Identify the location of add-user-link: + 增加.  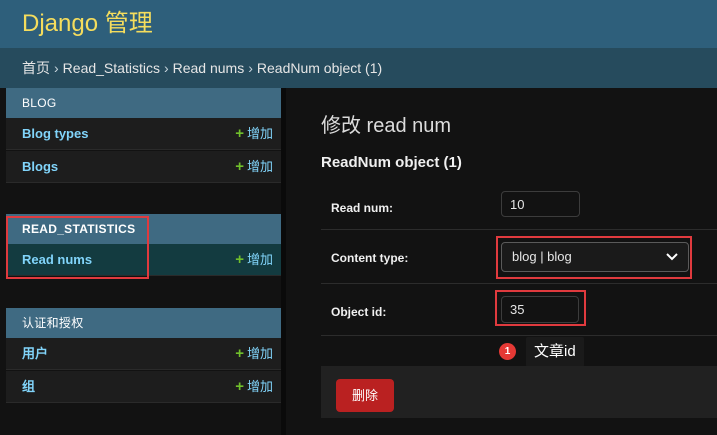
(254, 354).